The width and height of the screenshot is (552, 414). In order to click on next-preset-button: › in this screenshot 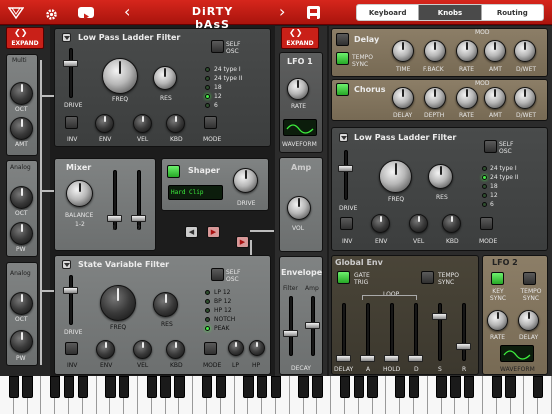, I will do `click(284, 12)`.